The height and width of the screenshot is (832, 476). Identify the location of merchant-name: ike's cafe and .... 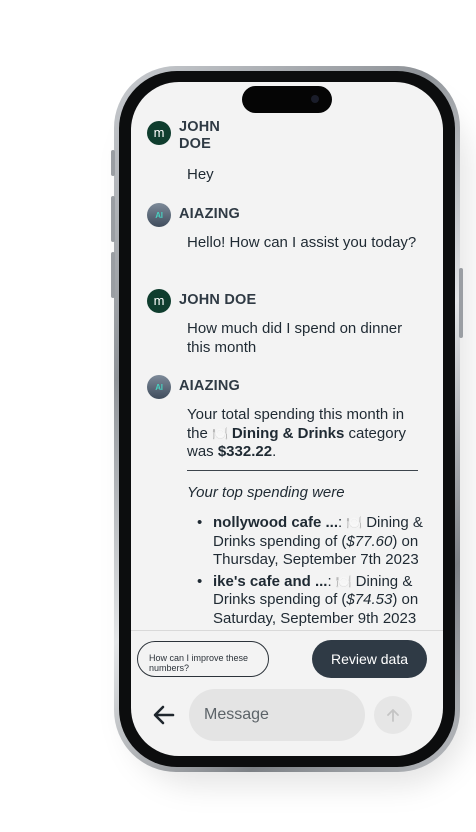
(270, 581).